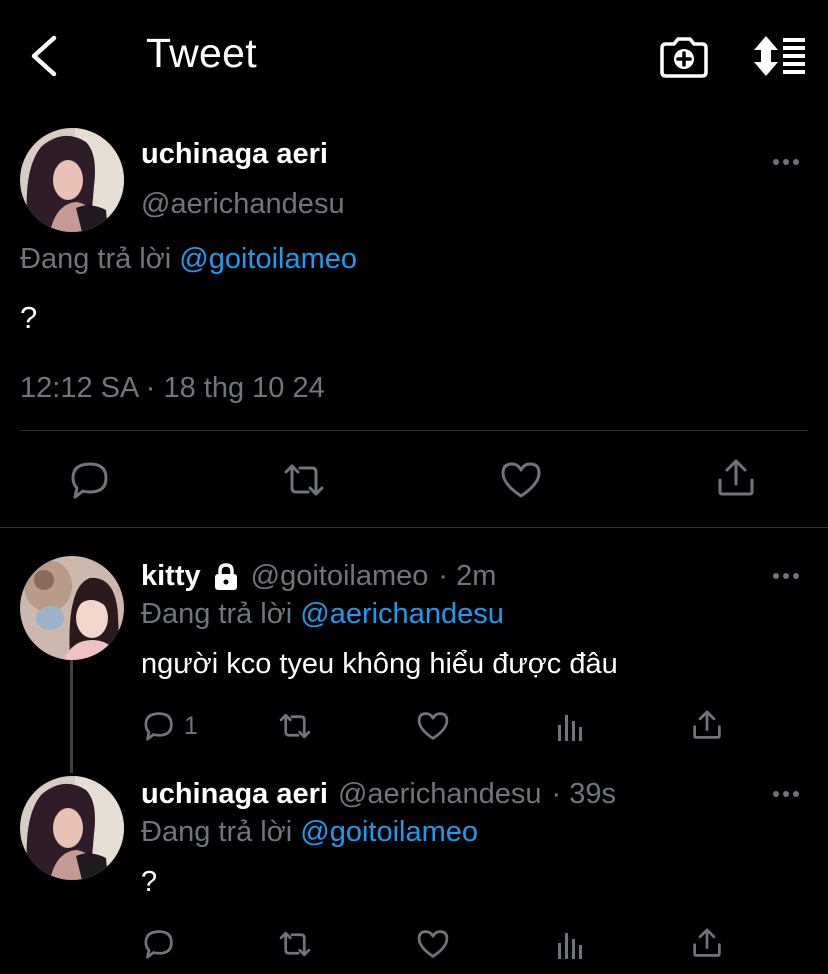  I want to click on lock-icon, so click(225, 576).